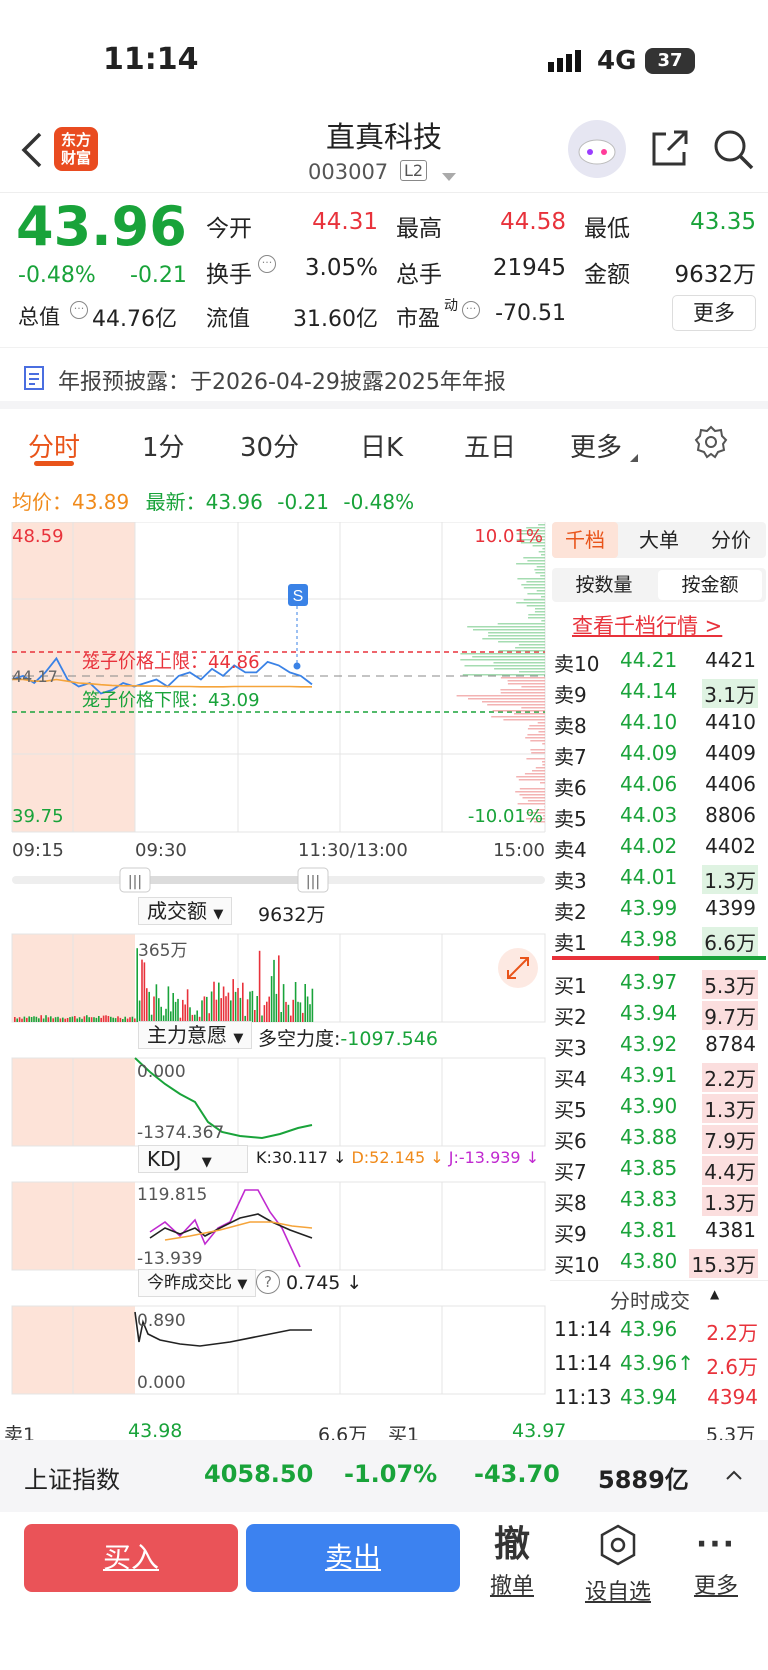 This screenshot has width=768, height=1670. I want to click on gear-icon, so click(711, 444).